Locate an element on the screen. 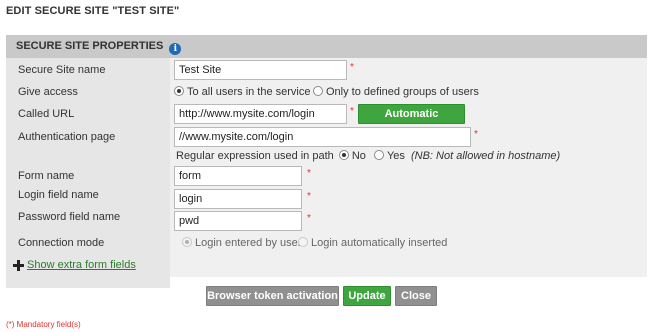  panel-header-label: SECURE SITE PROPERTIES is located at coordinates (90, 46).